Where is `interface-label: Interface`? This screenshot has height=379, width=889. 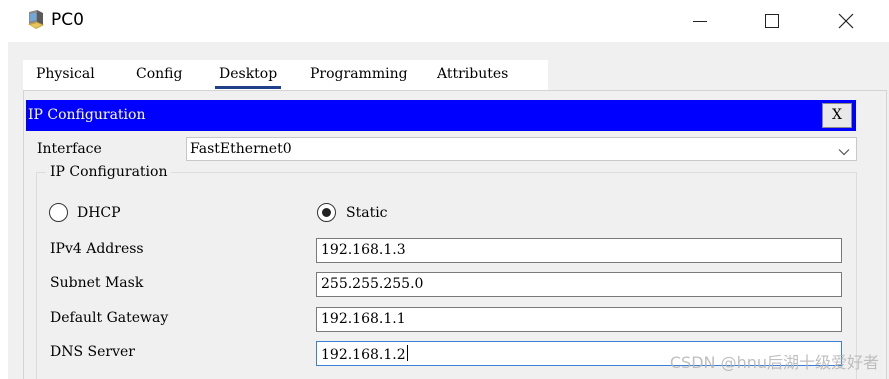 interface-label: Interface is located at coordinates (69, 149).